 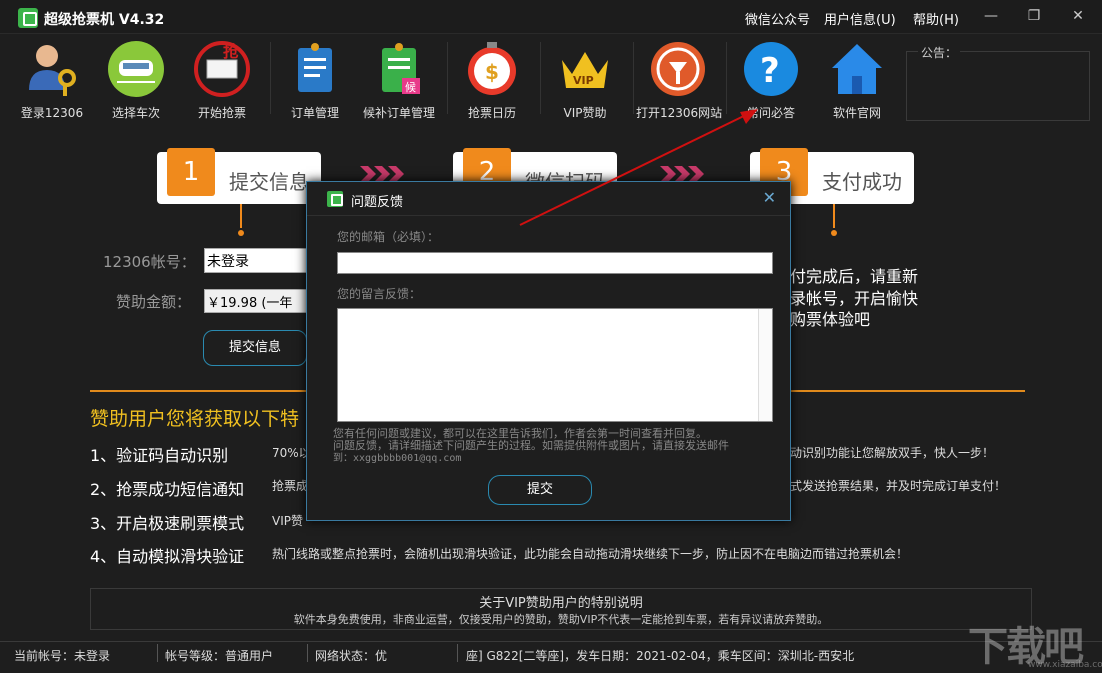 What do you see at coordinates (219, 656) in the screenshot?
I see `status-level: 帐号等级：普通用户` at bounding box center [219, 656].